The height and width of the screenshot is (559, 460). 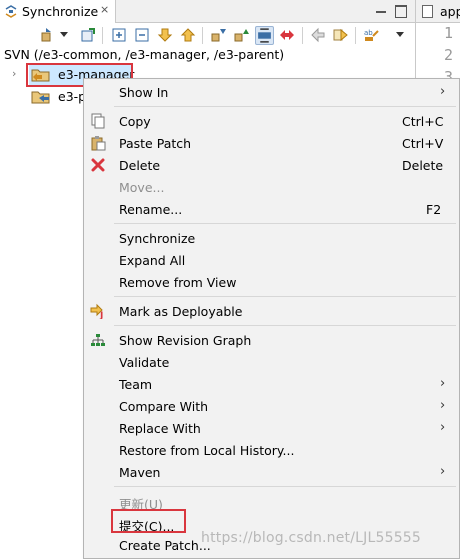 What do you see at coordinates (11, 11) in the screenshot?
I see `synchronize-icon` at bounding box center [11, 11].